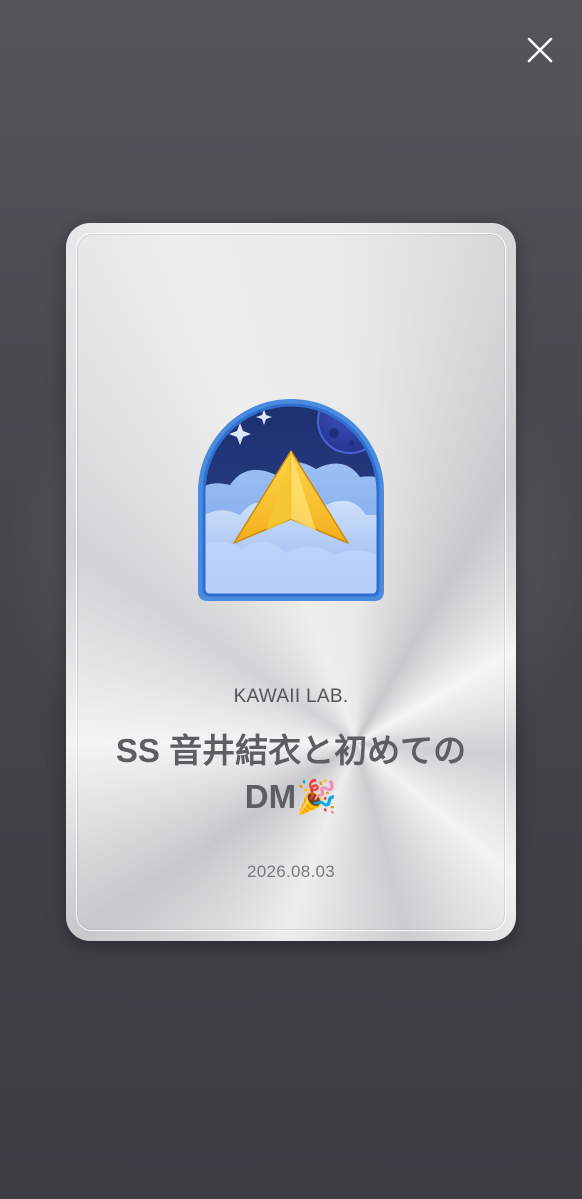  What do you see at coordinates (291, 500) in the screenshot?
I see `paper-plane-badge-icon` at bounding box center [291, 500].